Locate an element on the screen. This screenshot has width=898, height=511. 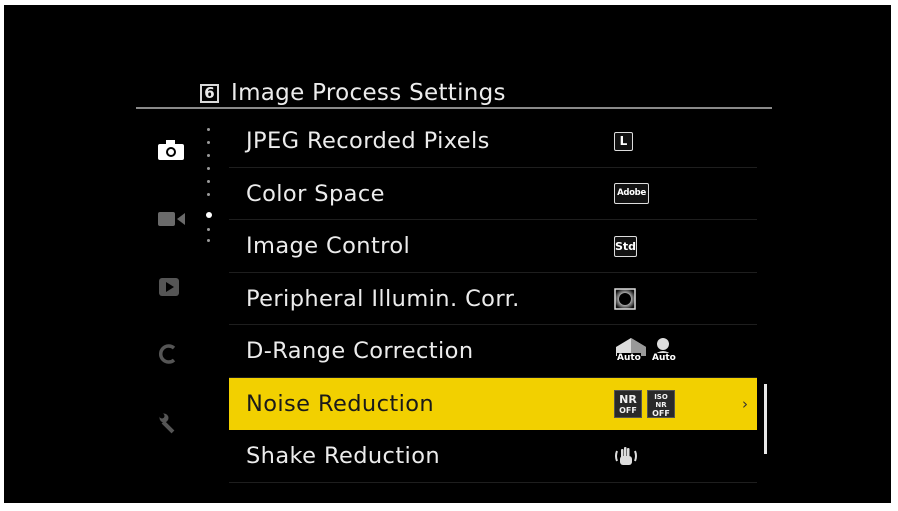
menu-item-label: Noise Reduction is located at coordinates (340, 403).